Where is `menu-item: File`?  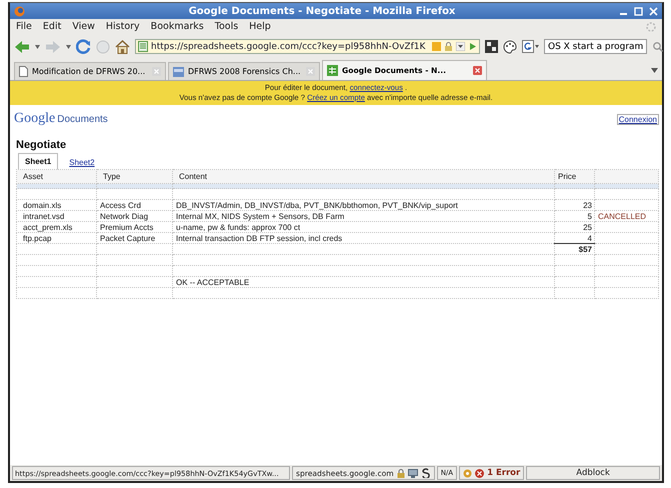 menu-item: File is located at coordinates (24, 26).